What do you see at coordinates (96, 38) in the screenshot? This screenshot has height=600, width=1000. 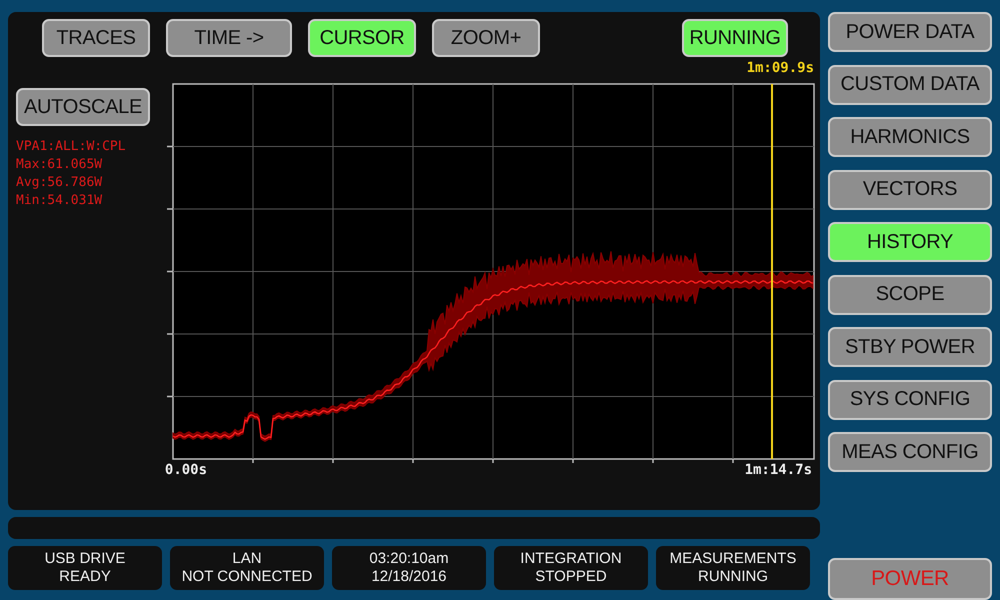 I see `toolbar-tab: TRACES` at bounding box center [96, 38].